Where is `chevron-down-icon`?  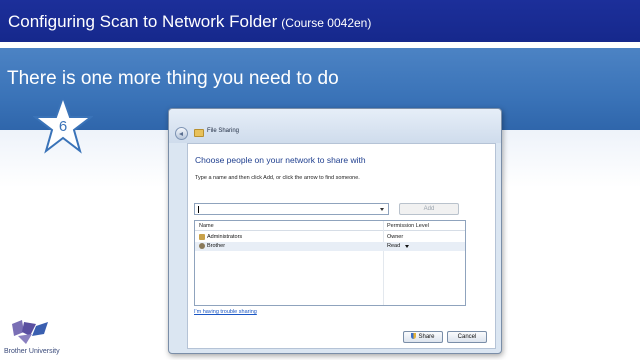 chevron-down-icon is located at coordinates (382, 209).